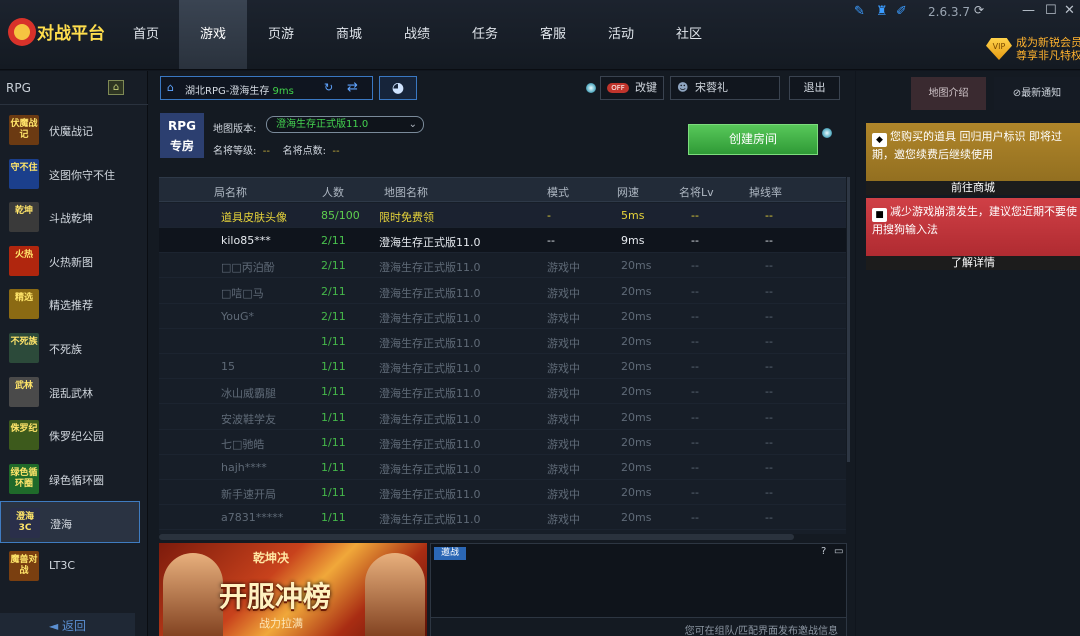 Image resolution: width=1080 pixels, height=636 pixels. I want to click on table-row: 安波鞋学友 1/11 澄海生存正式版11.0 游戏中 20ms -- --, so click(502, 417).